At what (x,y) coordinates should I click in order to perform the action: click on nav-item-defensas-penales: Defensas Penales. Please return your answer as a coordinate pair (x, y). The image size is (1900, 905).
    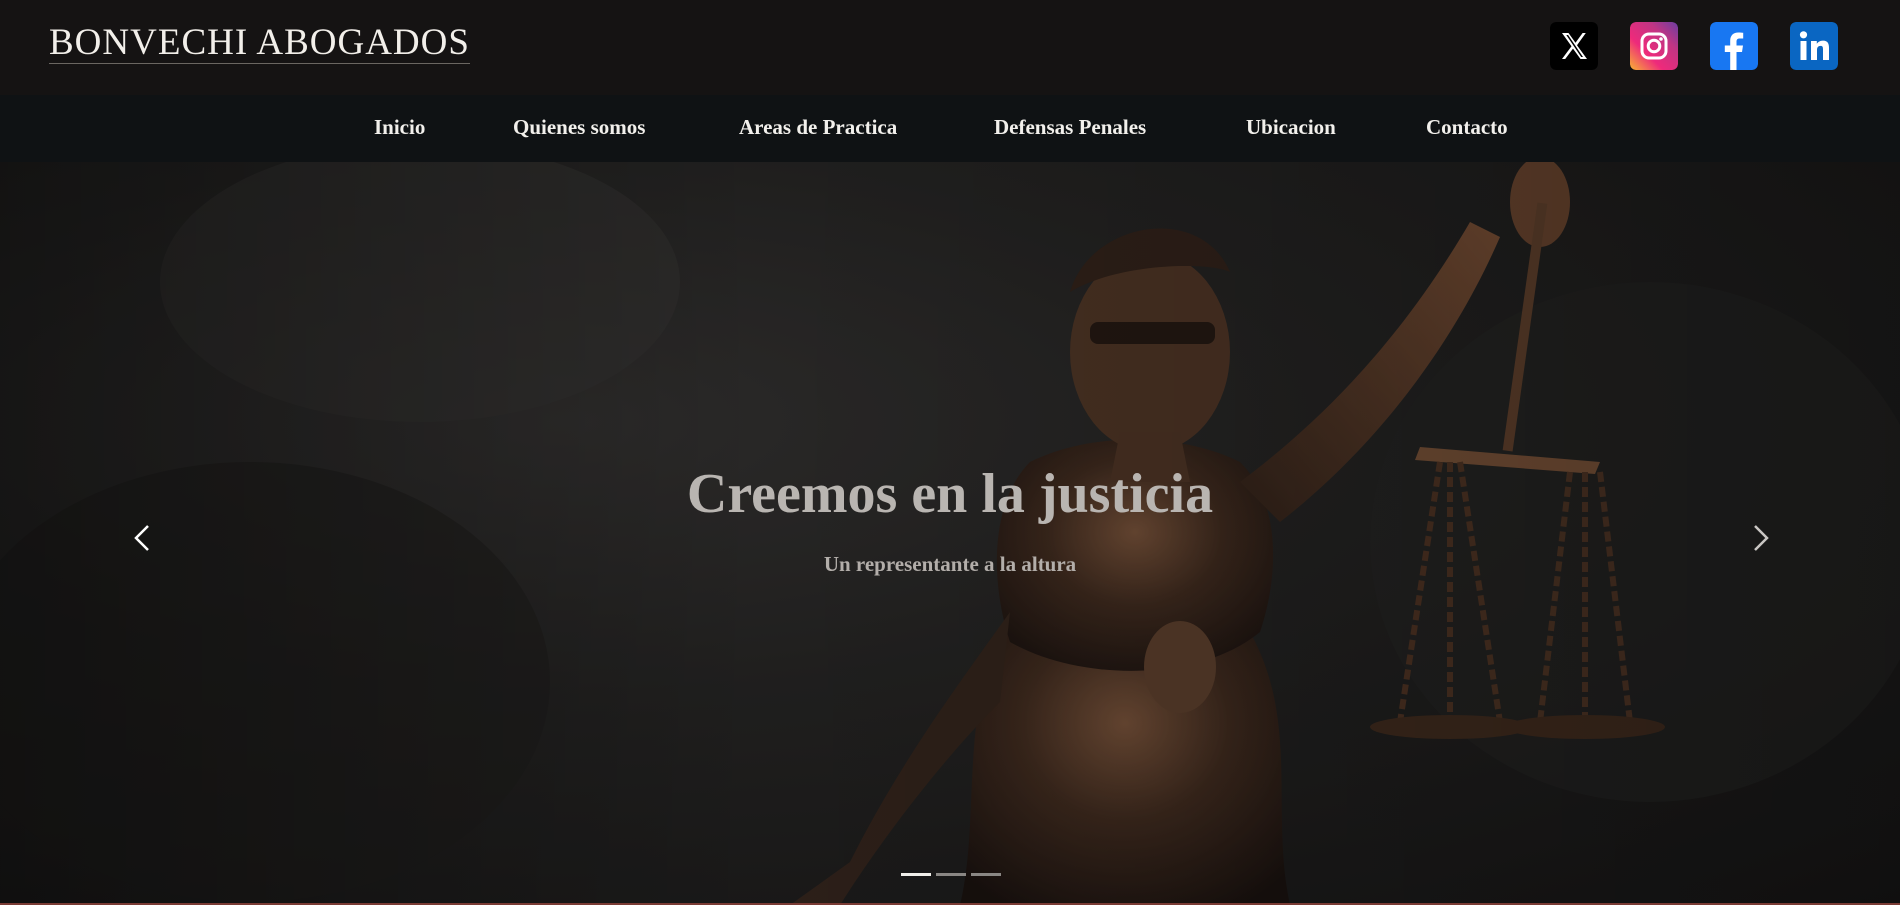
    Looking at the image, I should click on (1070, 127).